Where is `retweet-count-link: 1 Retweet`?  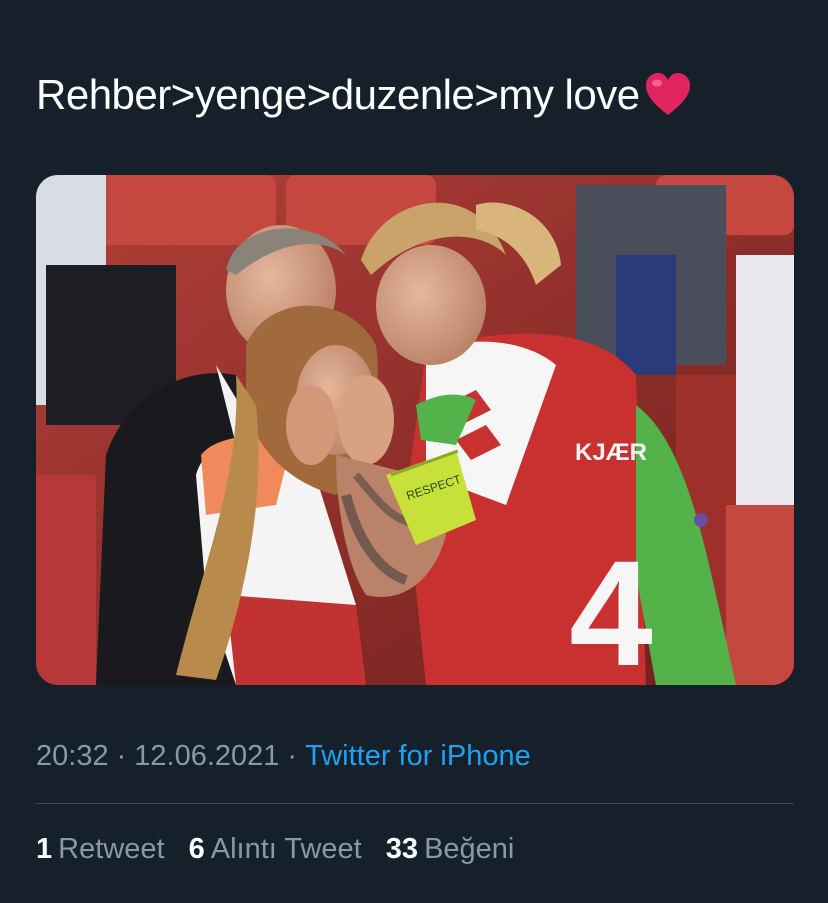
retweet-count-link: 1 Retweet is located at coordinates (100, 849).